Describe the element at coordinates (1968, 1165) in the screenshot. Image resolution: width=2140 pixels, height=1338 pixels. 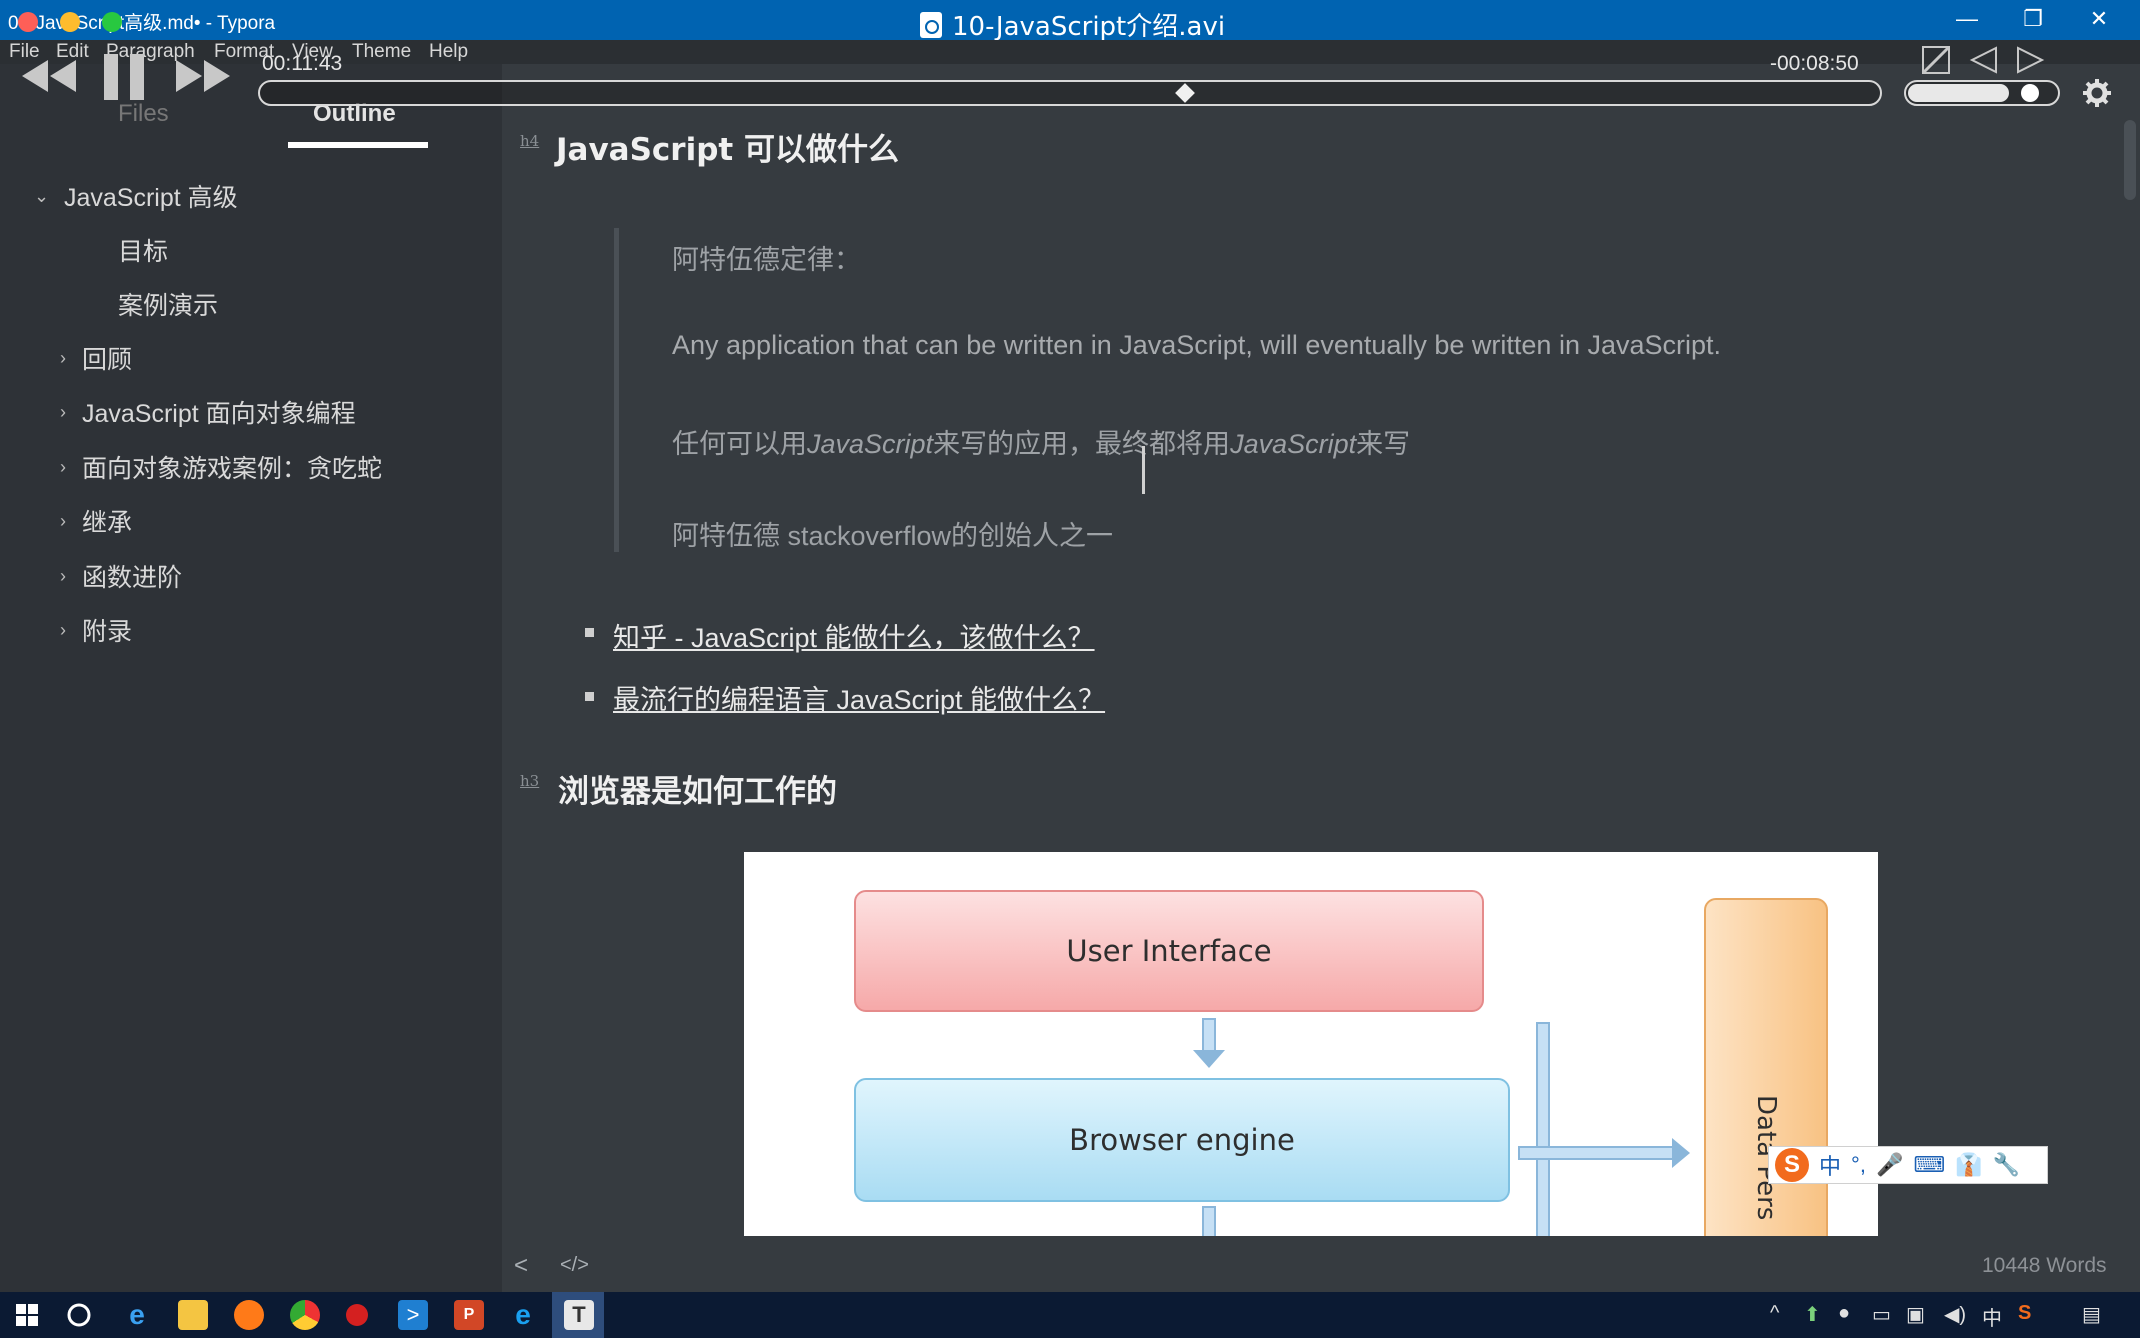
I see `skin-icon: 👔` at that location.